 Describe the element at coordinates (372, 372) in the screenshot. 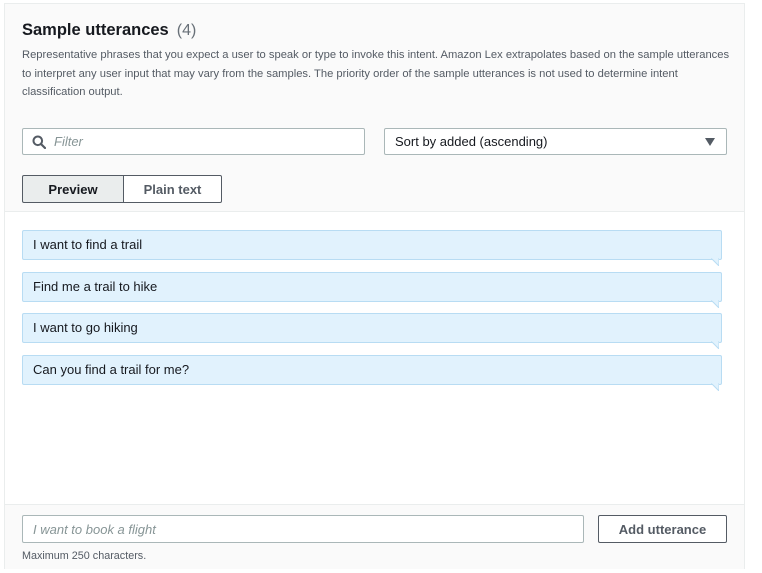

I see `utterance-item: Can you find a trail for me?` at that location.